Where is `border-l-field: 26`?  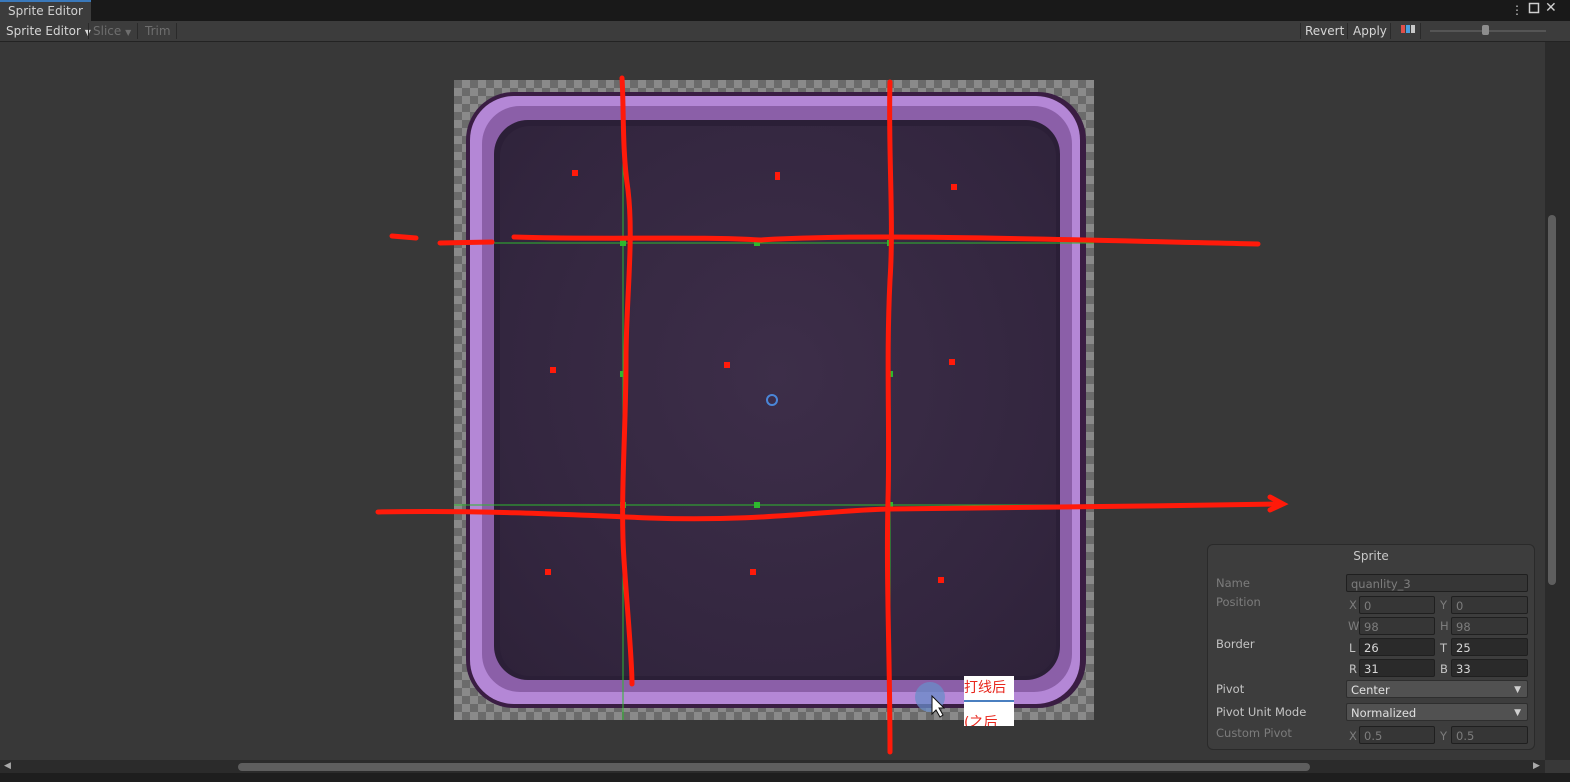 border-l-field: 26 is located at coordinates (1397, 647).